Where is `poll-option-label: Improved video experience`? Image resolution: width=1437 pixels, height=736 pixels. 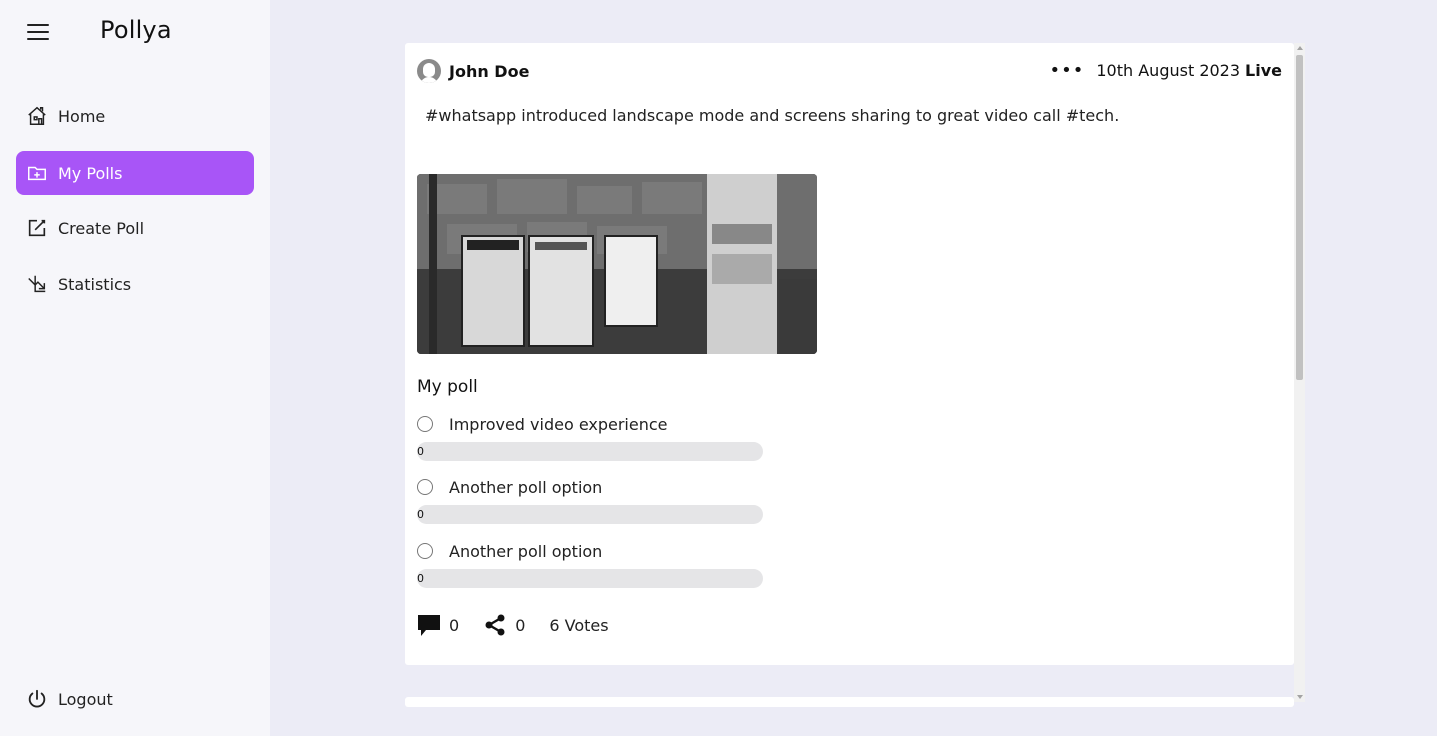
poll-option-label: Improved video experience is located at coordinates (558, 424).